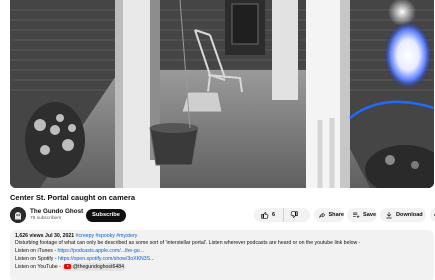 This screenshot has height=280, width=435. I want to click on youtube-line: Listen on YouTube - @thegundoghost6484, so click(222, 267).